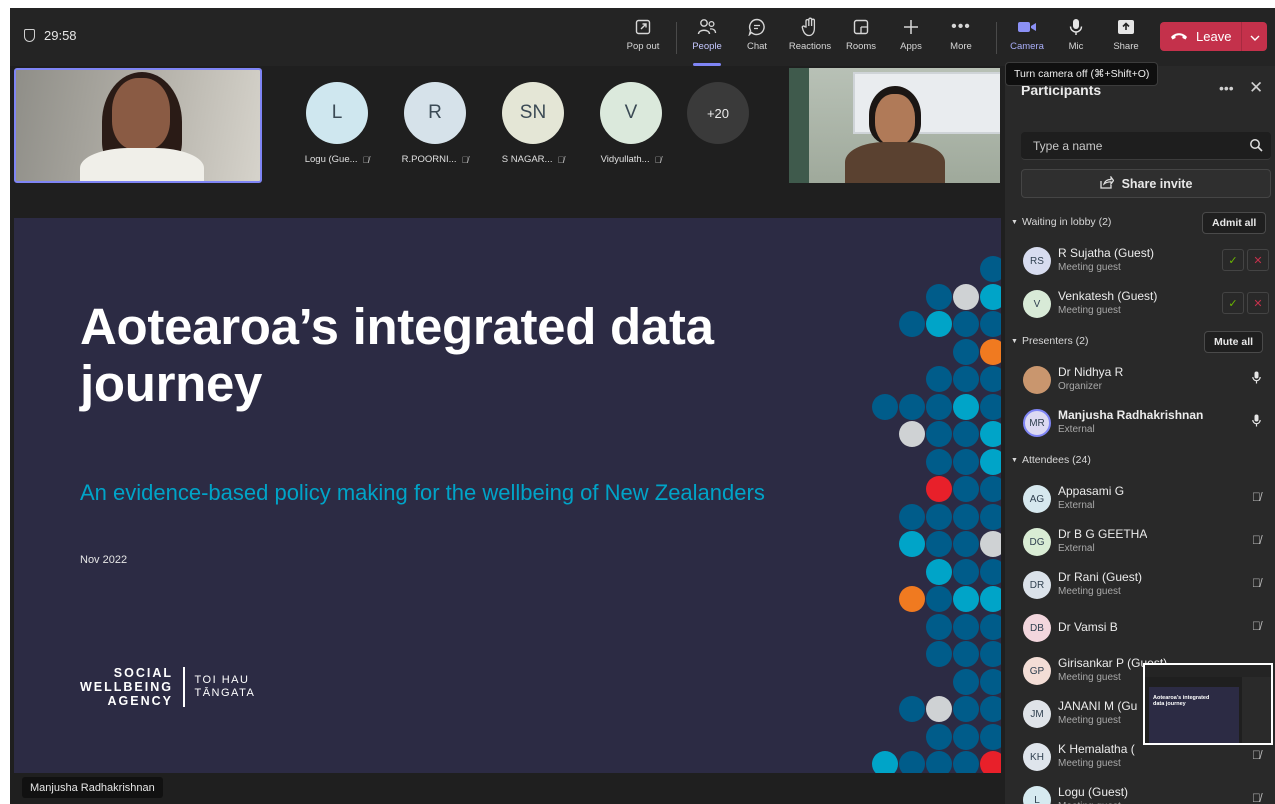 This screenshot has height=804, width=1275. I want to click on presenters-section-header: ▼ Presenters (2), so click(1049, 341).